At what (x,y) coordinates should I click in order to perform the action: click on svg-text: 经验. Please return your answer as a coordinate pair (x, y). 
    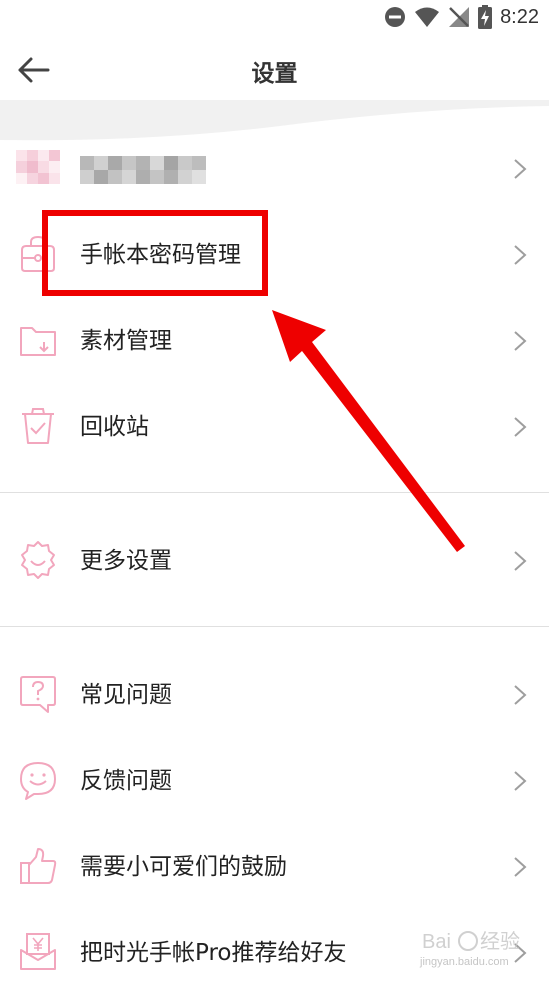
    Looking at the image, I should click on (500, 941).